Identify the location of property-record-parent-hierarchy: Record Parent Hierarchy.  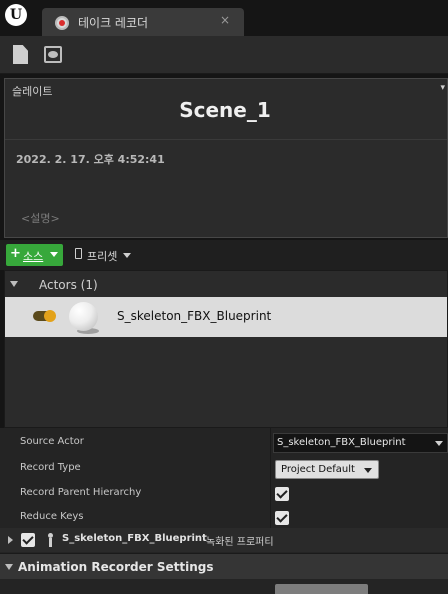
(224, 494).